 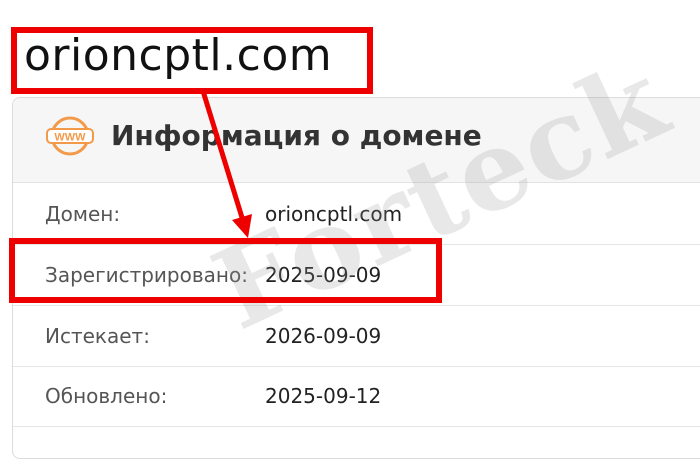 What do you see at coordinates (323, 336) in the screenshot?
I see `row-value: 2026-09-09` at bounding box center [323, 336].